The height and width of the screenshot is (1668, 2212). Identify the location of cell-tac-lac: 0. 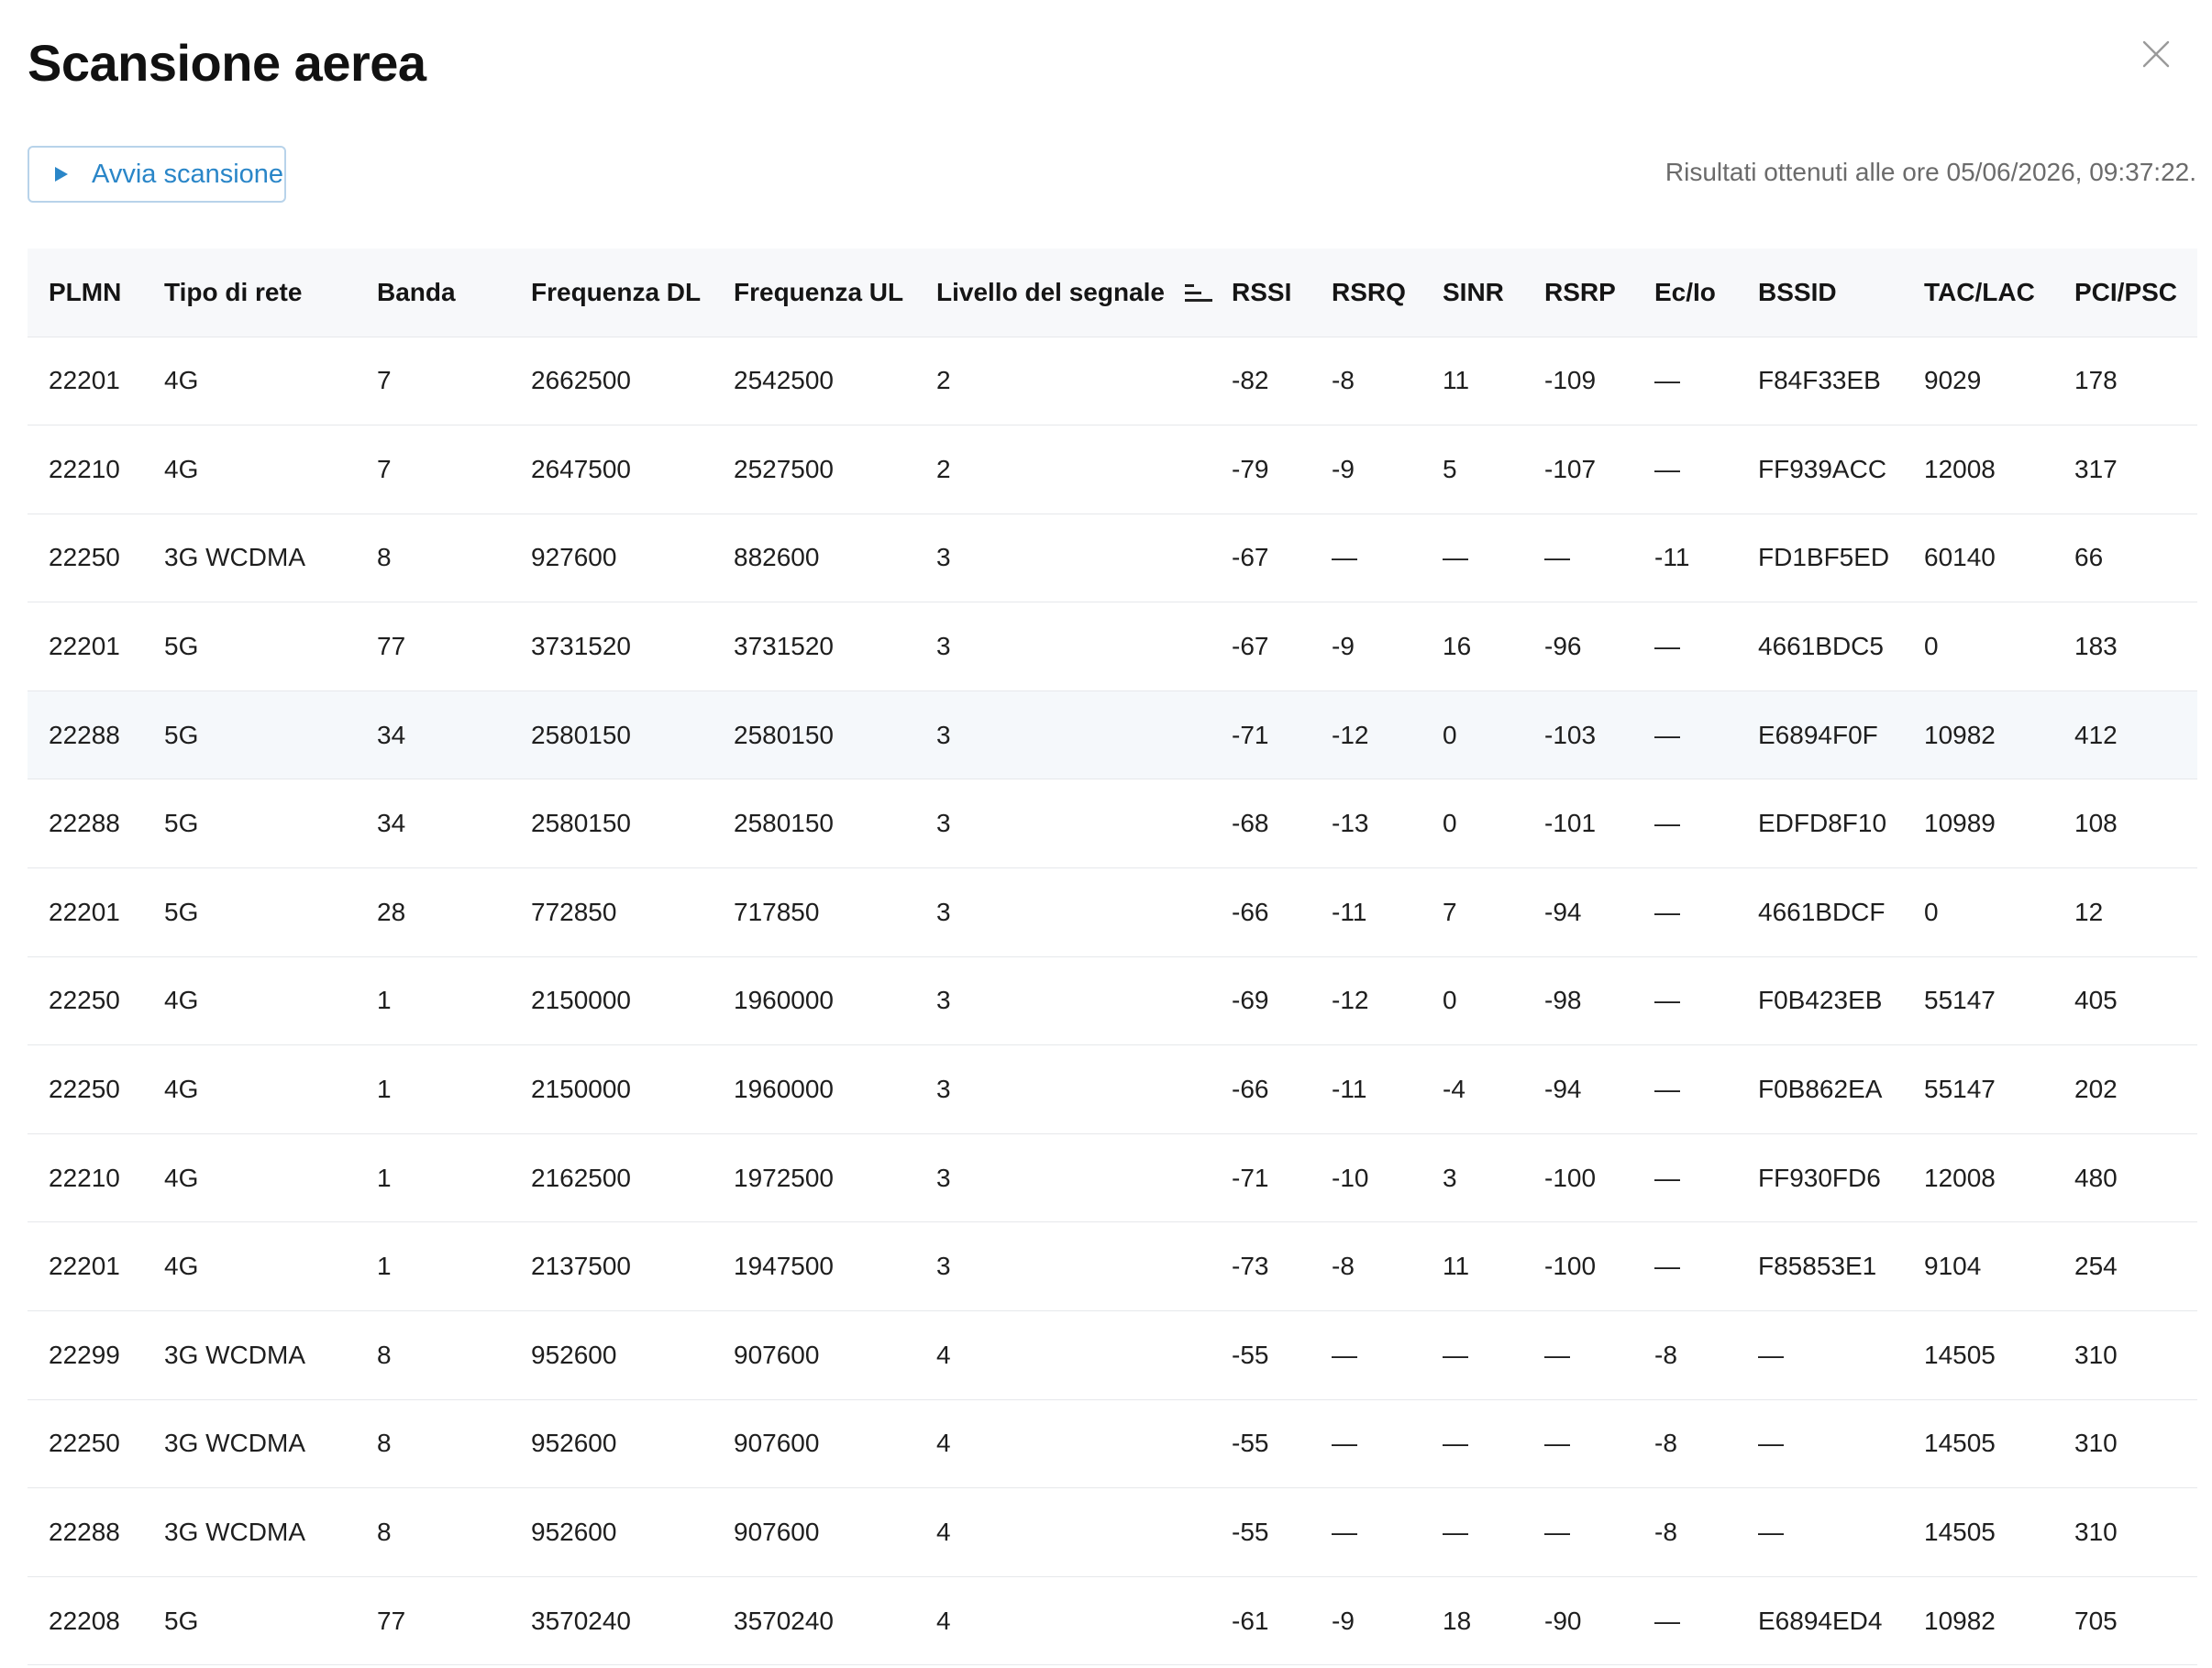
(1978, 646).